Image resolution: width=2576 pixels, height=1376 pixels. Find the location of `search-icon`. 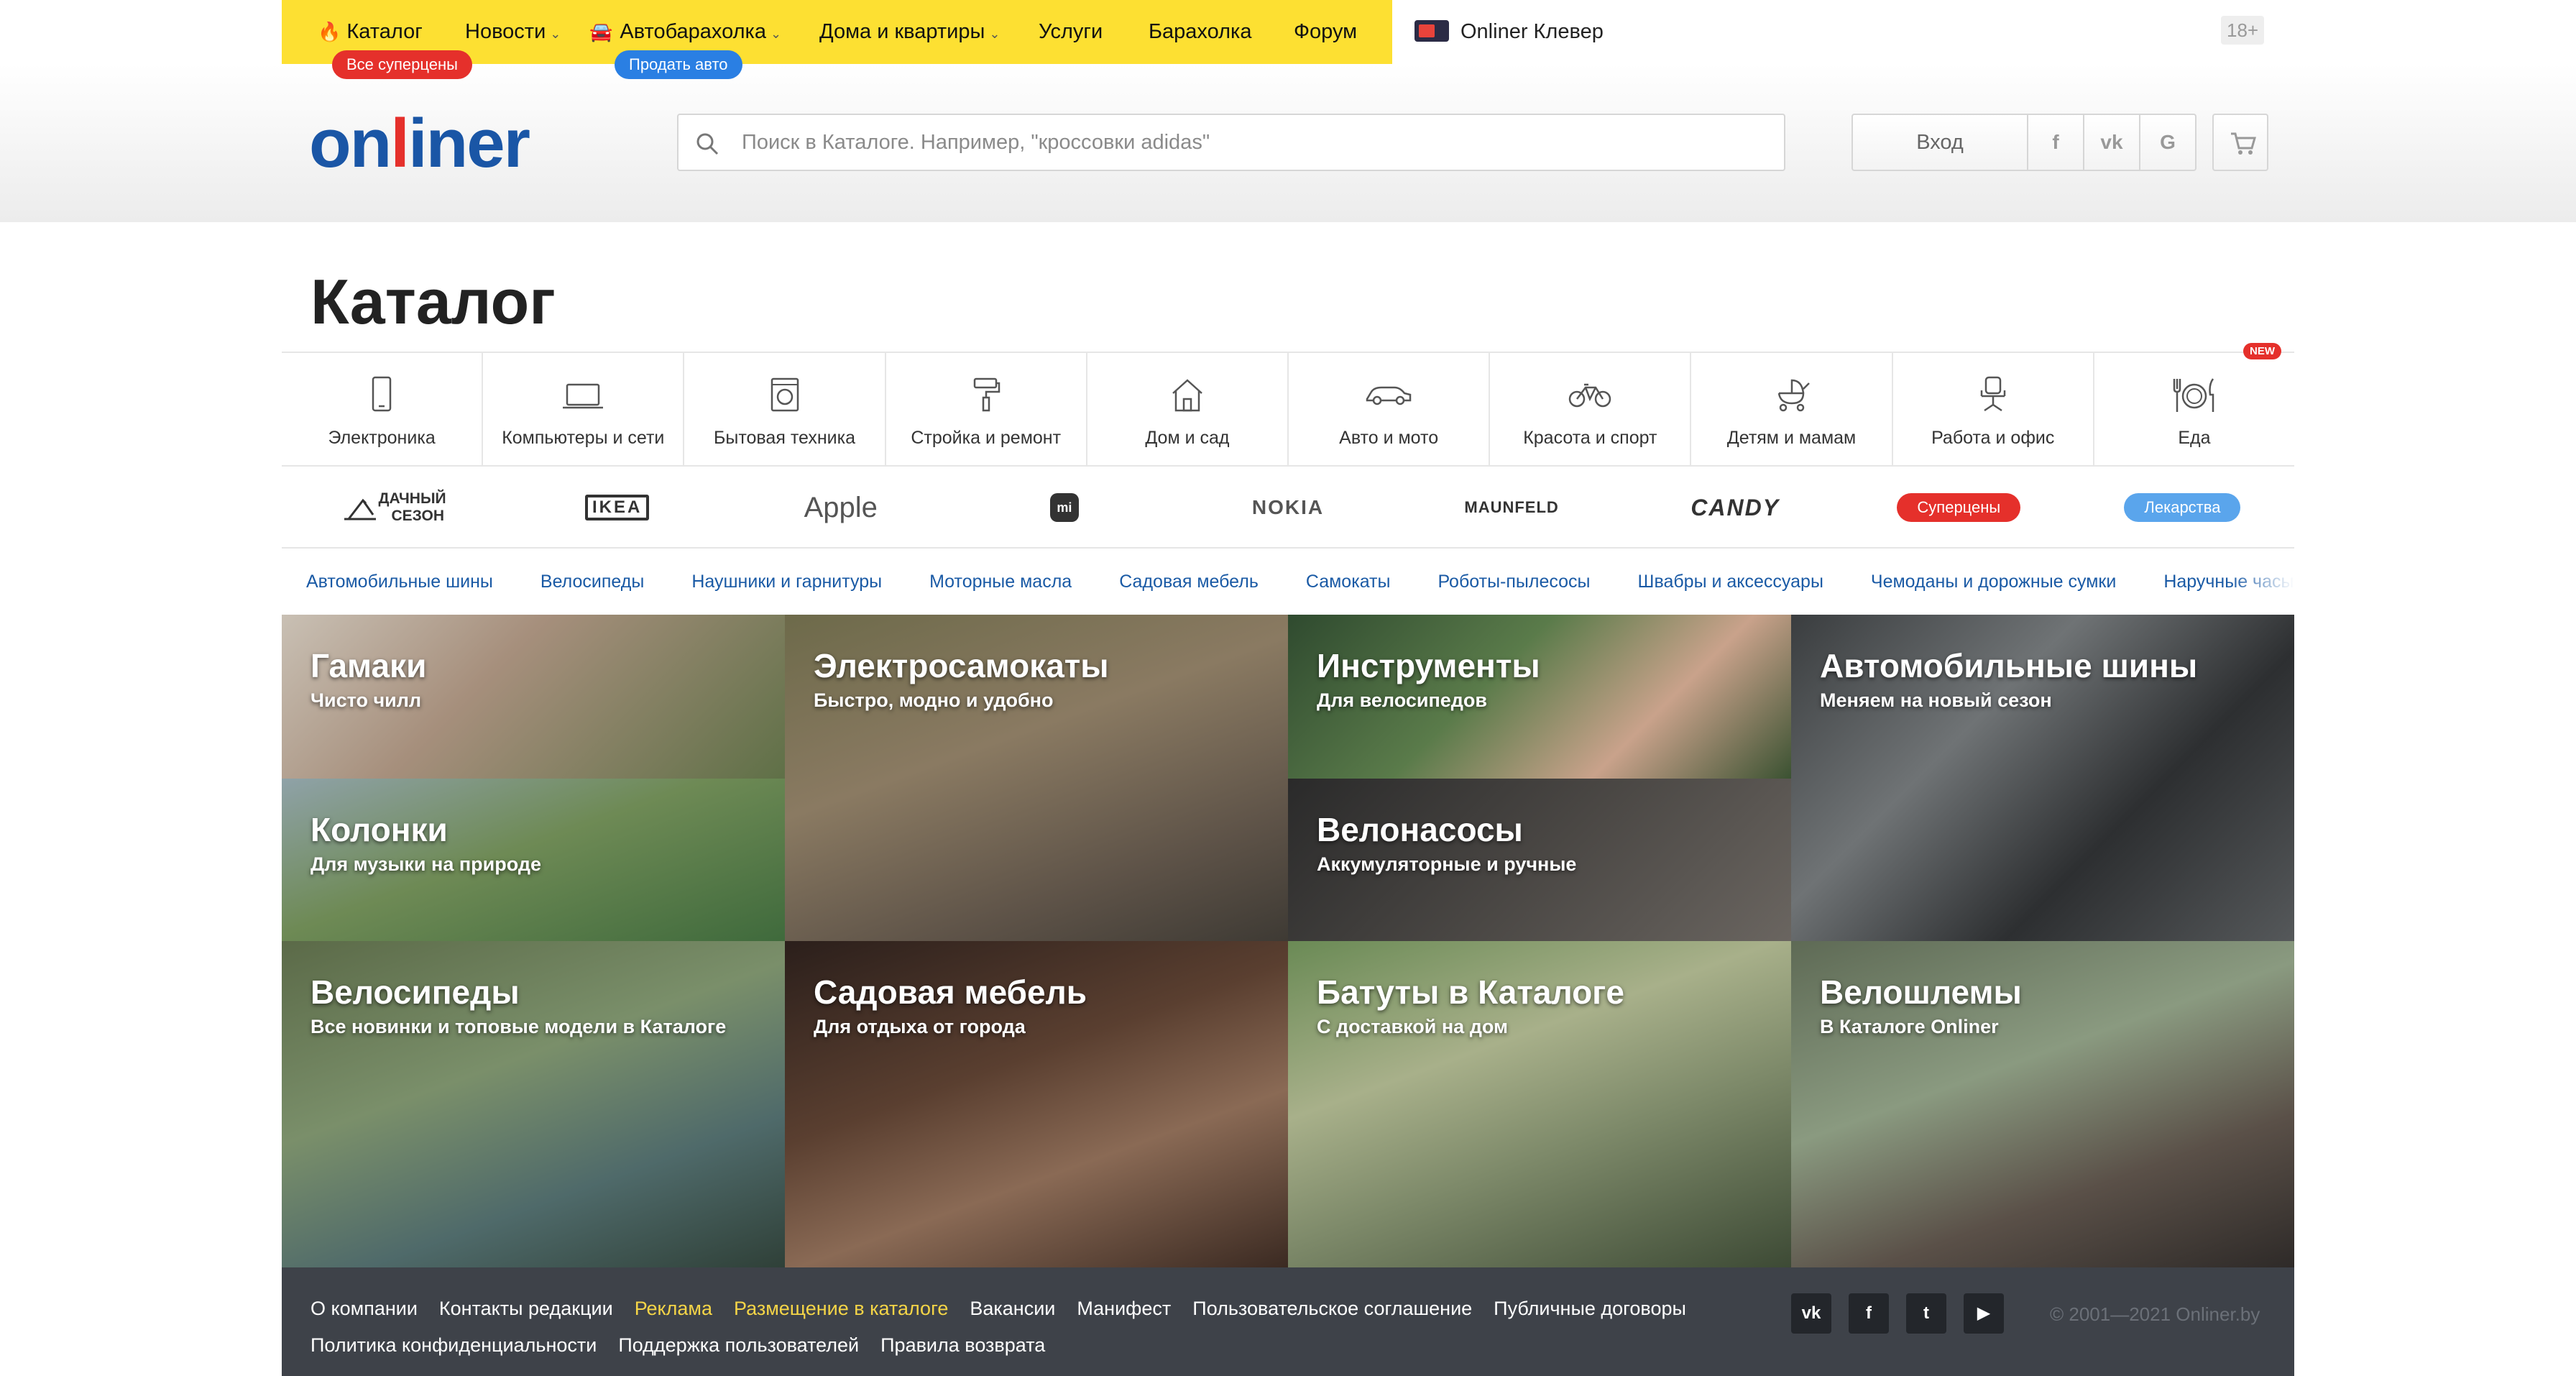

search-icon is located at coordinates (707, 144).